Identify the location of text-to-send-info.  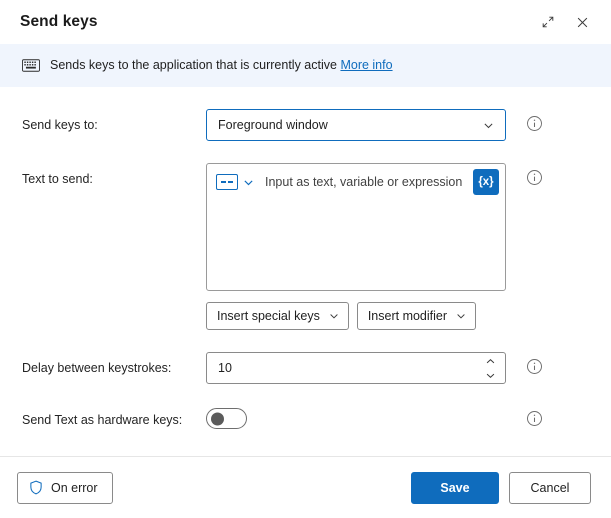
(534, 174).